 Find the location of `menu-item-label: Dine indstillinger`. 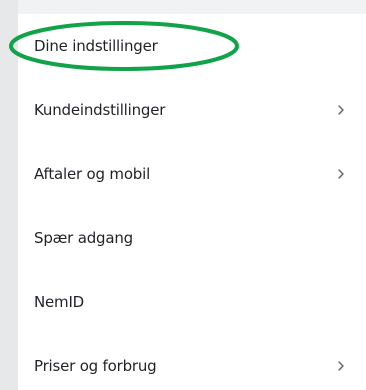

menu-item-label: Dine indstillinger is located at coordinates (96, 46).